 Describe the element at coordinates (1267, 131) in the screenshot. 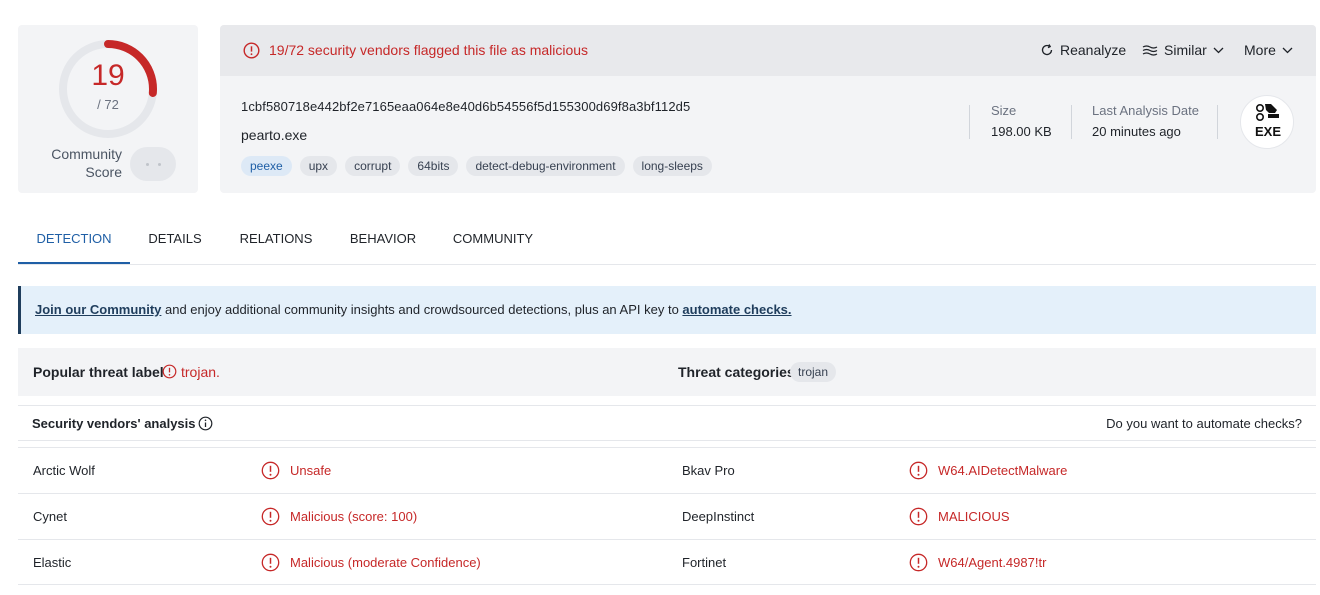

I see `file-type-label: EXE` at that location.